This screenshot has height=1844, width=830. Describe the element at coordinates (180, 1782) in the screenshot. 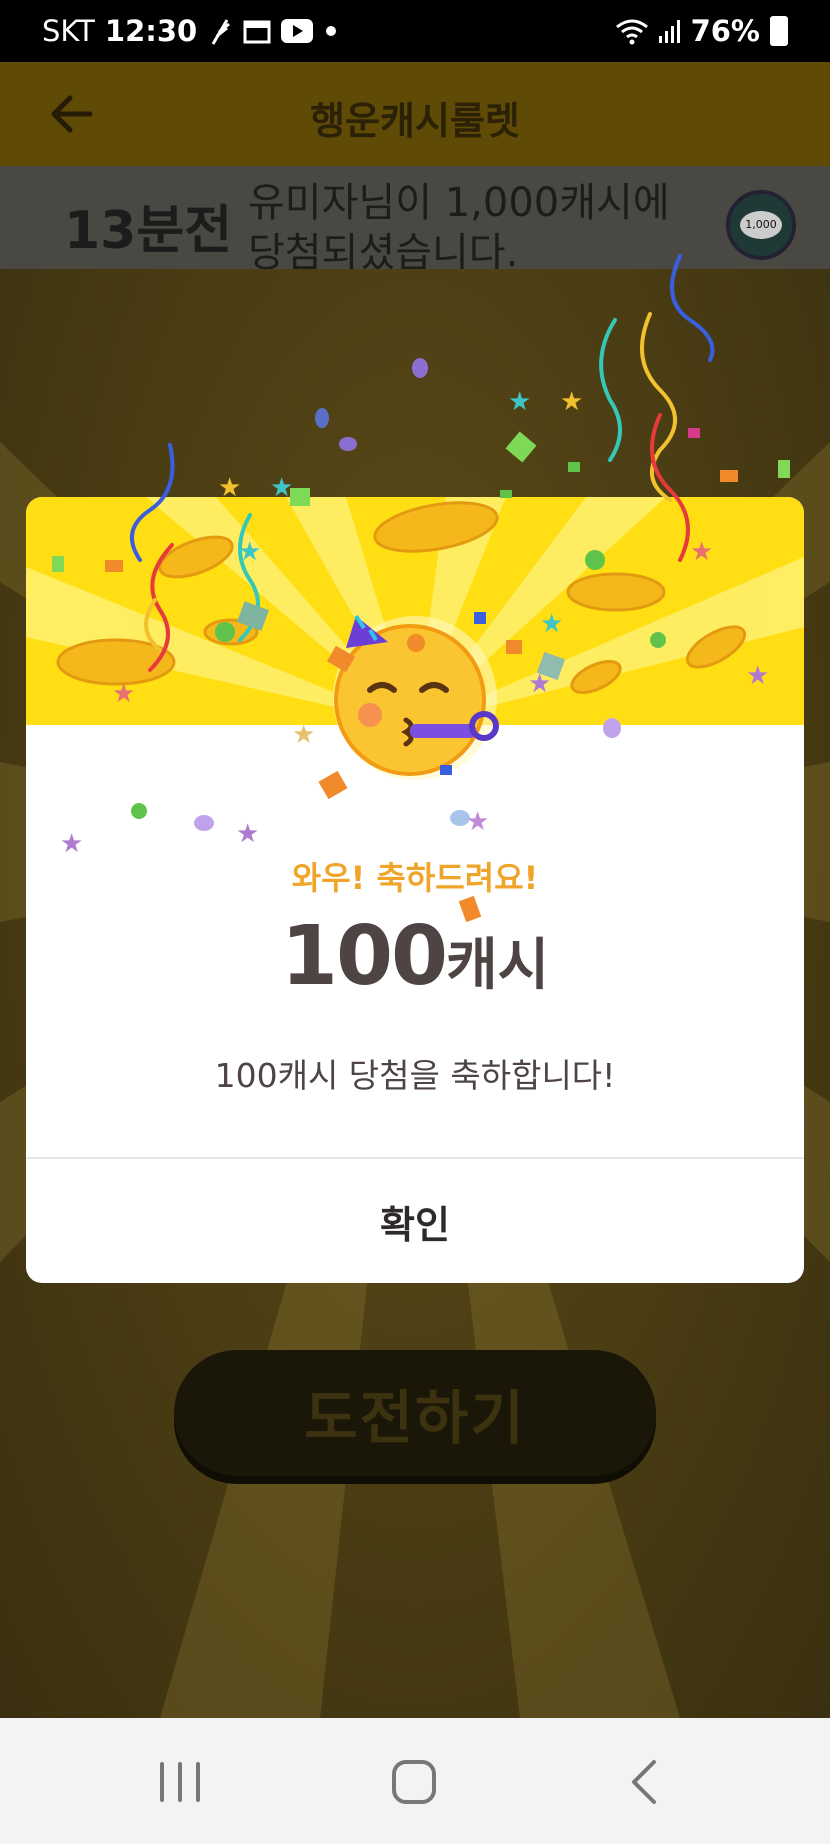

I see `recent-apps-icon` at that location.